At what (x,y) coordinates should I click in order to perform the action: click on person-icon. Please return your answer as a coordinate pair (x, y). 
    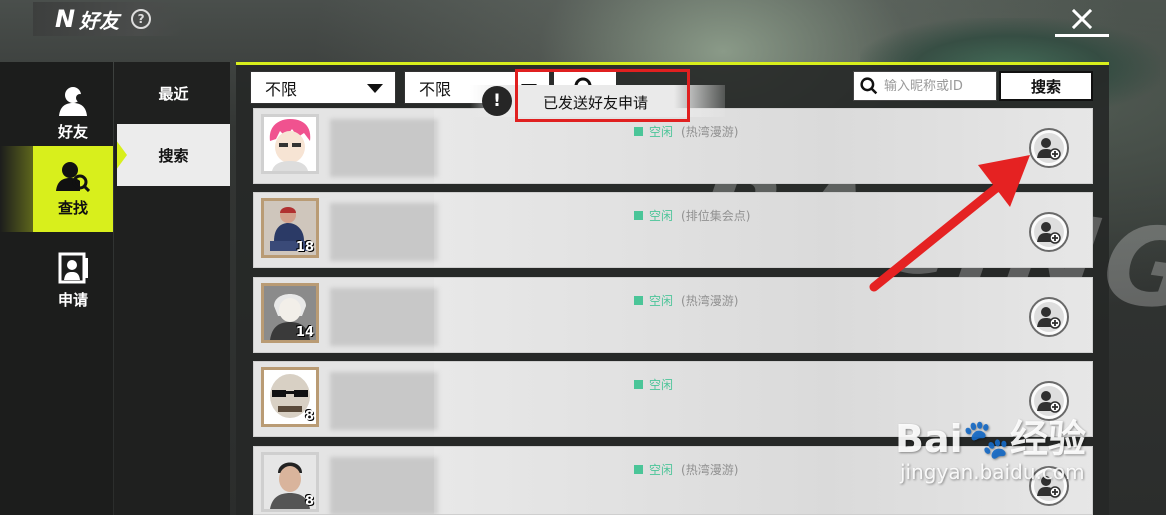
    Looking at the image, I should click on (73, 101).